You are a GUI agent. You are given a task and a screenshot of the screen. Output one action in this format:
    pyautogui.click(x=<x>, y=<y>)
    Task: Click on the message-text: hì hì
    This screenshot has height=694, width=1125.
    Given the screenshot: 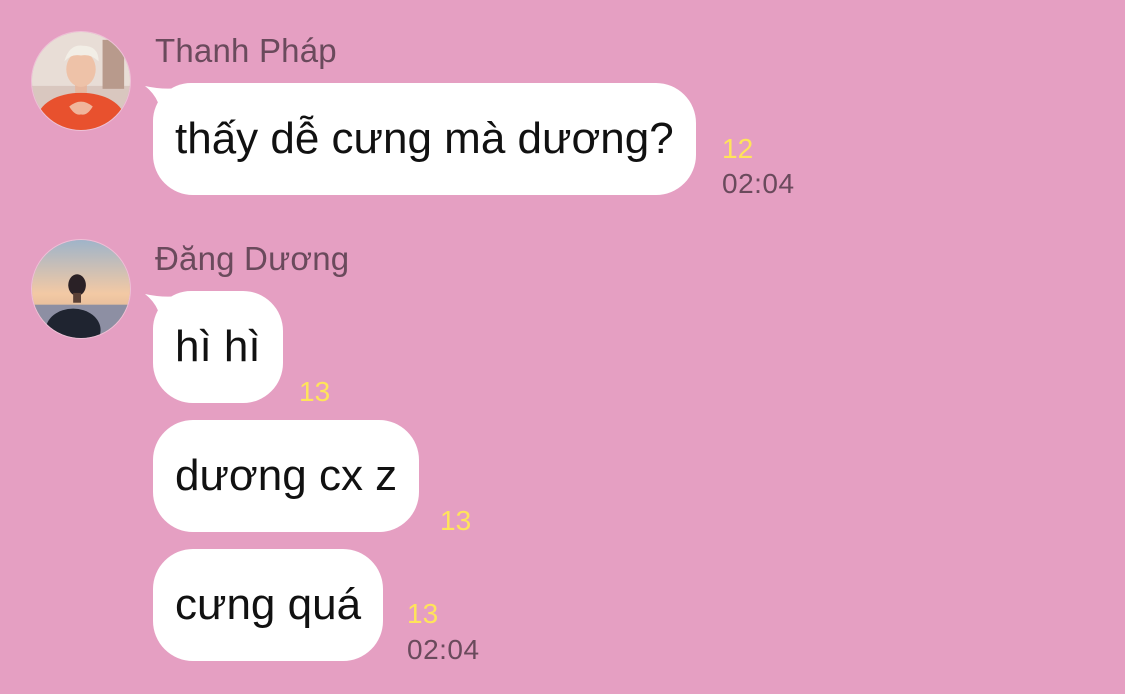 What is the action you would take?
    pyautogui.click(x=218, y=346)
    